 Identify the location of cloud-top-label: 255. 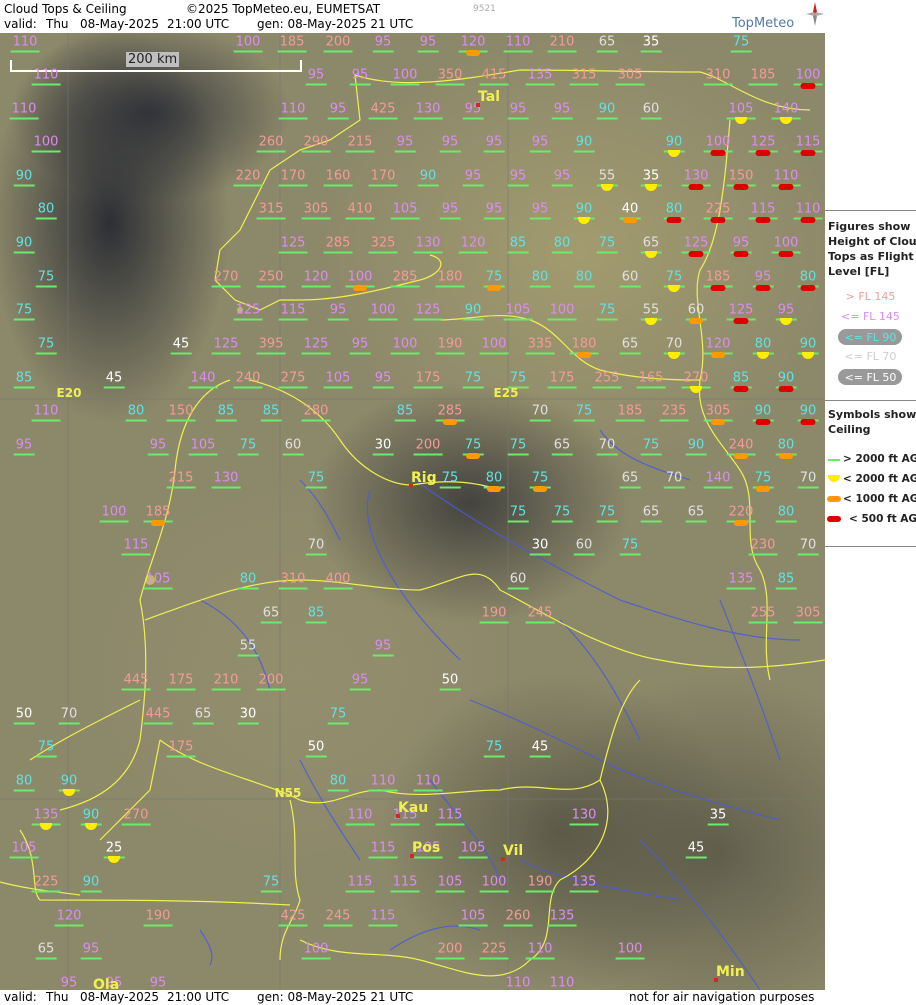
(763, 614).